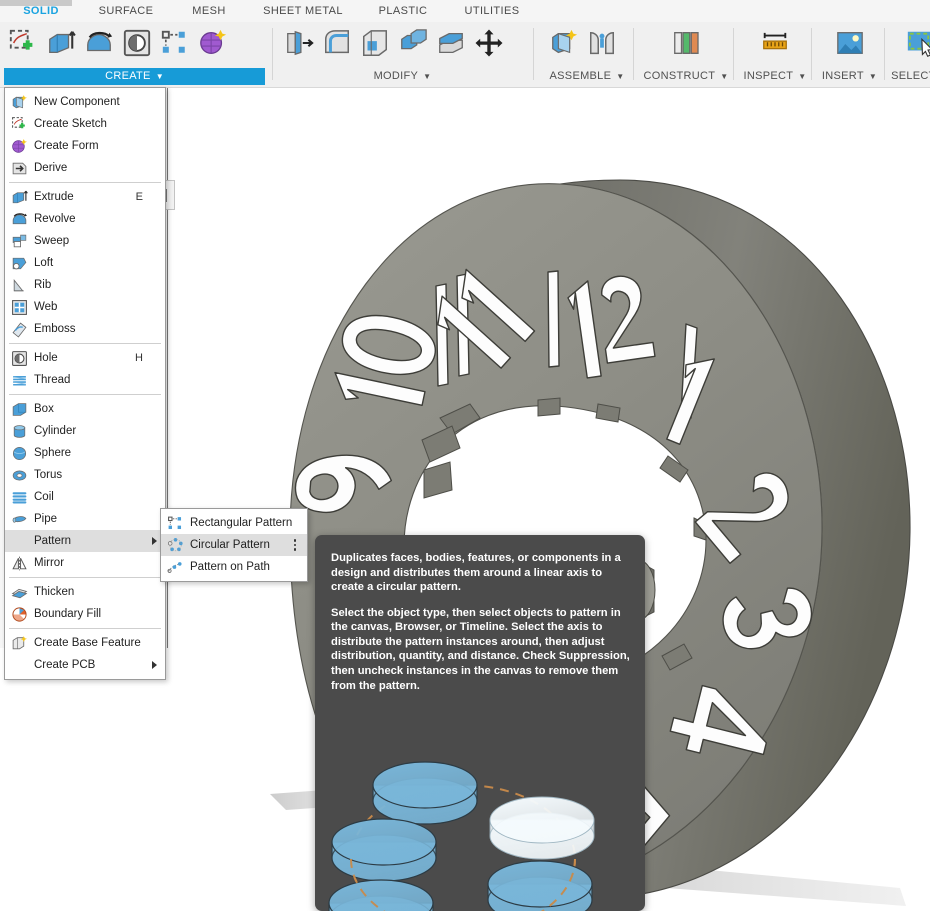  Describe the element at coordinates (85, 380) in the screenshot. I see `menu-item-thread: Thread` at that location.